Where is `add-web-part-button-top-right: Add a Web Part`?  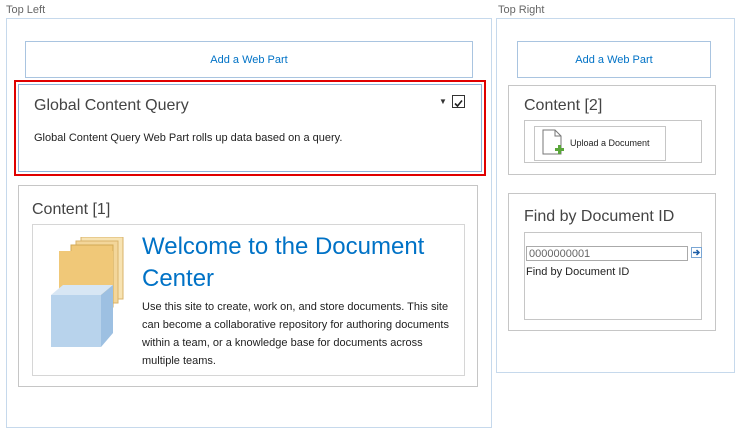 add-web-part-button-top-right: Add a Web Part is located at coordinates (614, 59).